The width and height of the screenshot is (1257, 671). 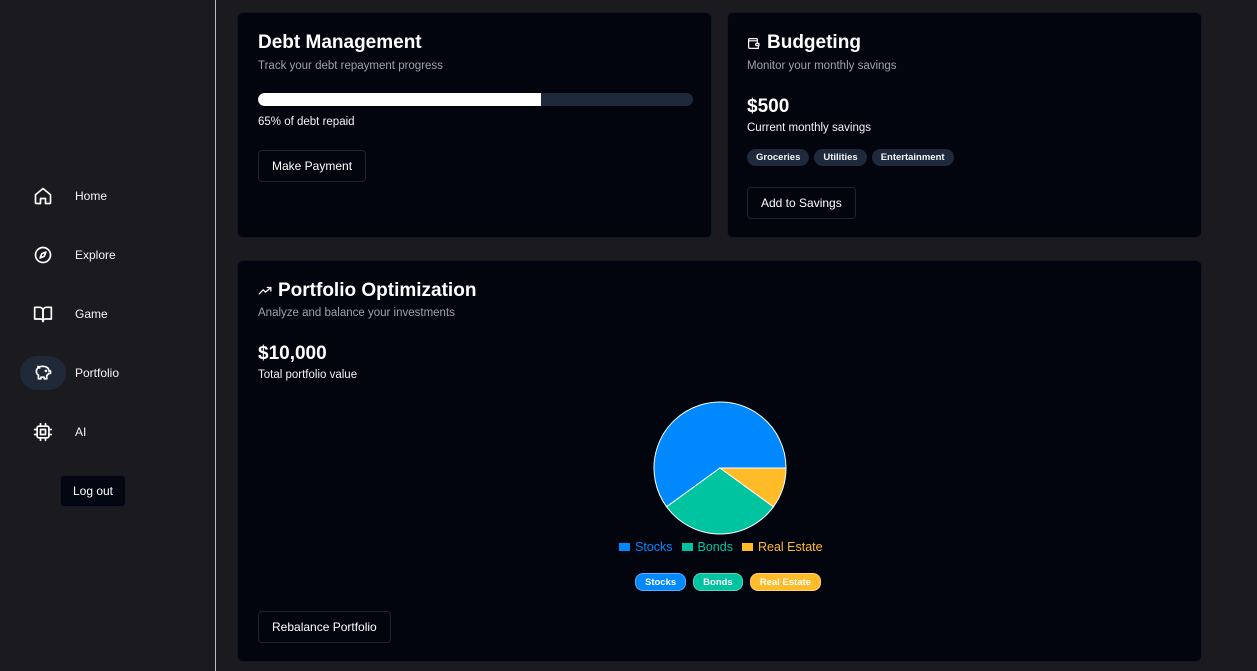 What do you see at coordinates (356, 313) in the screenshot?
I see `card-subtitle: Analyze and balance your investments` at bounding box center [356, 313].